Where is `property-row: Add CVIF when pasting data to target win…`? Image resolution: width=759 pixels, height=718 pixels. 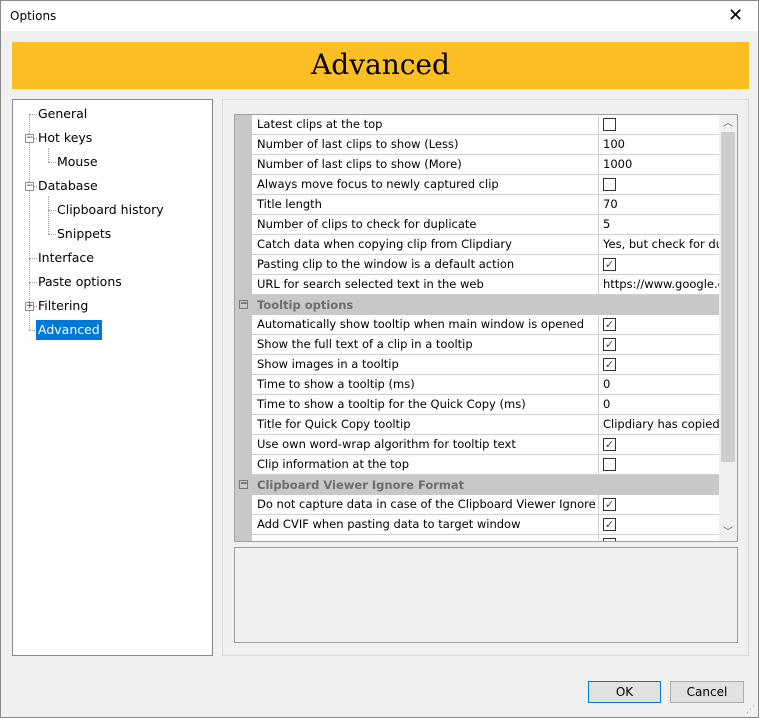 property-row: Add CVIF when pasting data to target win… is located at coordinates (485, 525).